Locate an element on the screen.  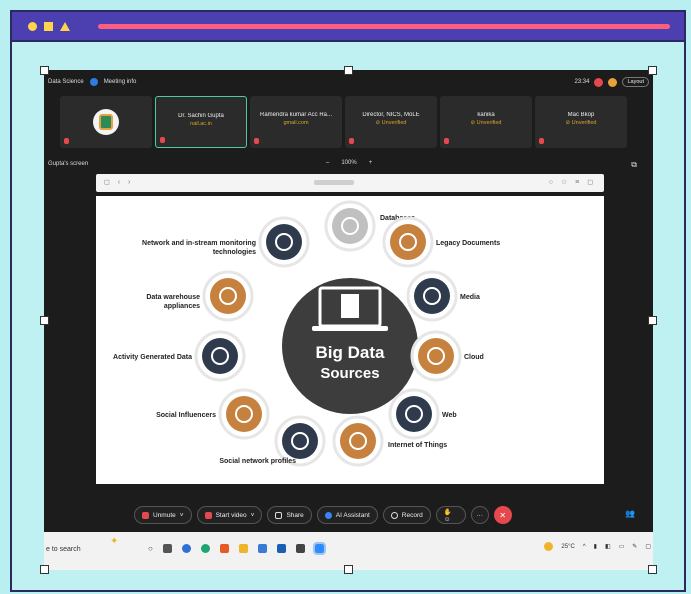
record-button: Record is located at coordinates (406, 515).